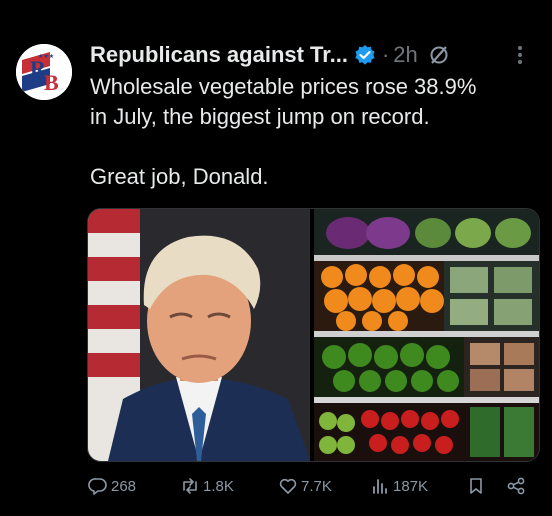 The width and height of the screenshot is (552, 516). I want to click on like-count: 7.7K, so click(316, 486).